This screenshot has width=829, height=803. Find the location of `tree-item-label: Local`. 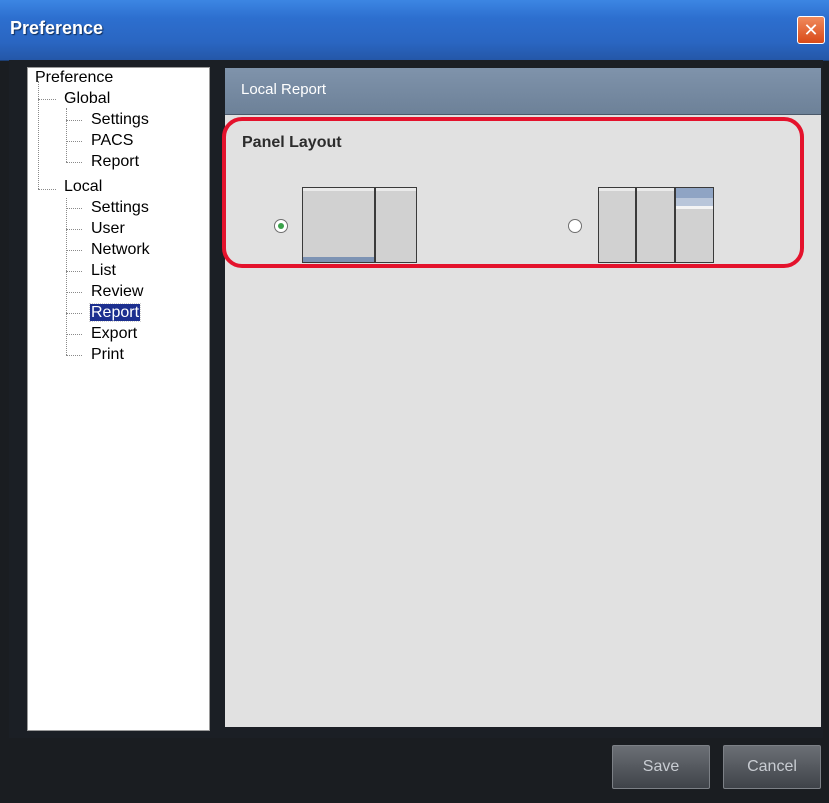

tree-item-label: Local is located at coordinates (83, 186).